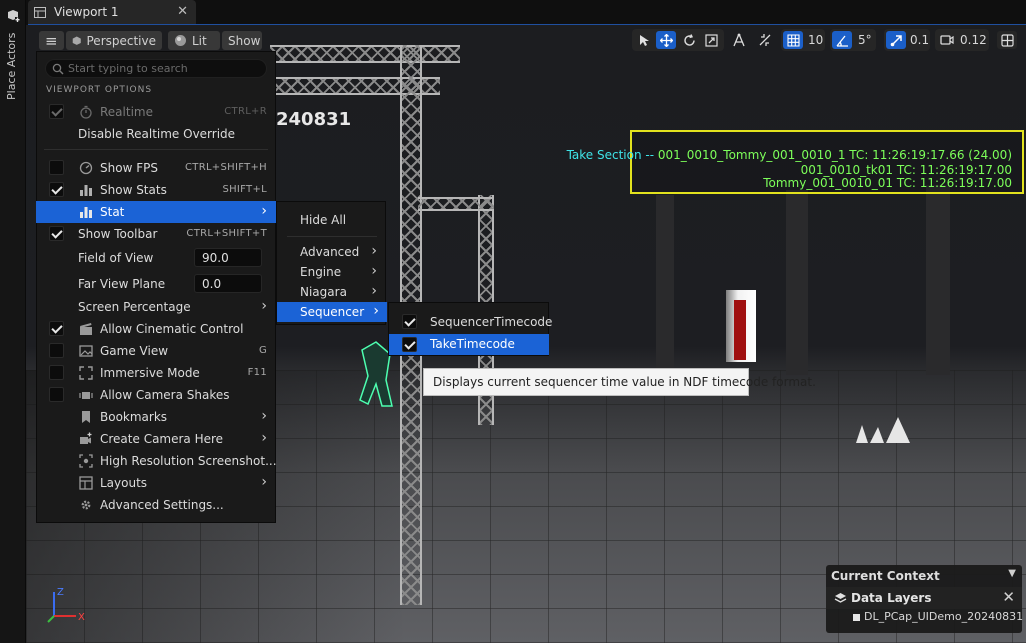 The height and width of the screenshot is (643, 1026). Describe the element at coordinates (58, 69) in the screenshot. I see `search-icon` at that location.